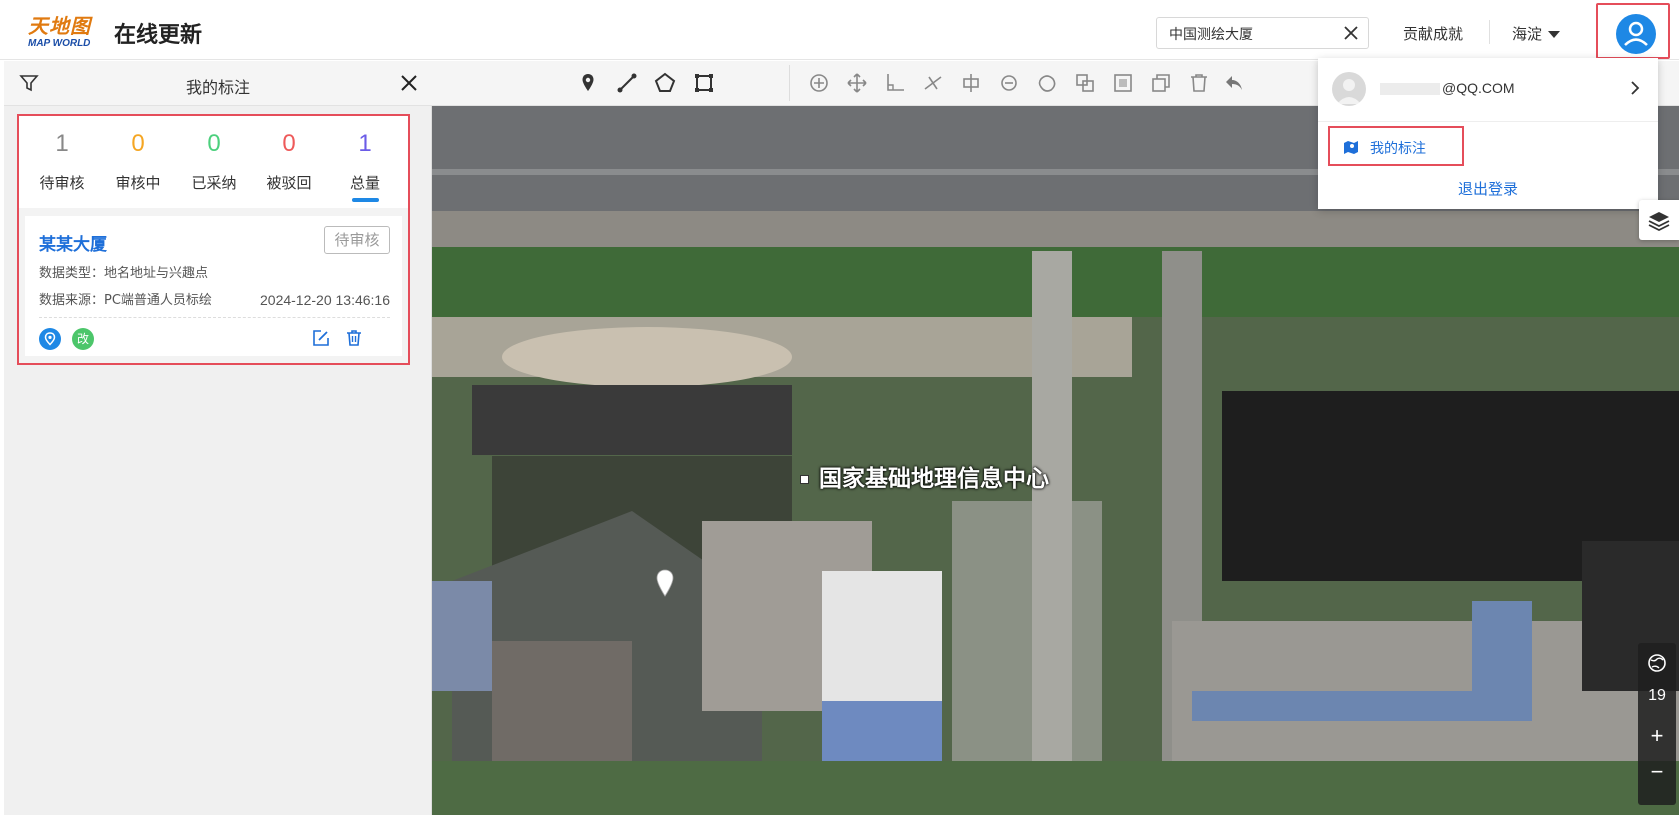  What do you see at coordinates (933, 83) in the screenshot?
I see `split-line-icon` at bounding box center [933, 83].